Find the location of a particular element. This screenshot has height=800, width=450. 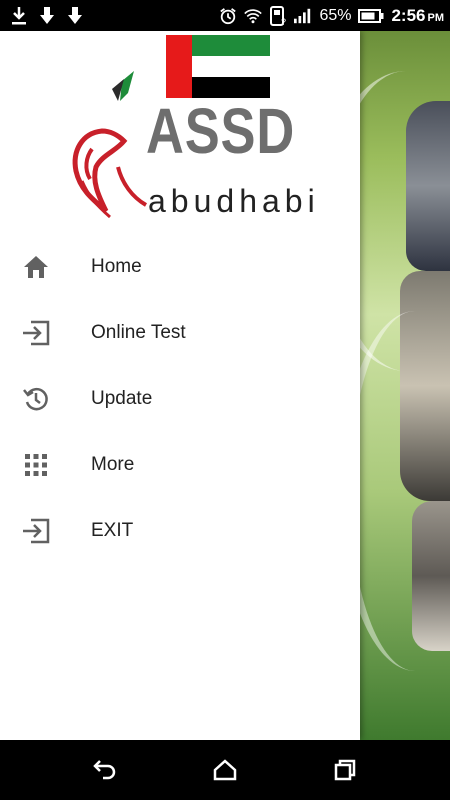

menu-label: More is located at coordinates (113, 464).